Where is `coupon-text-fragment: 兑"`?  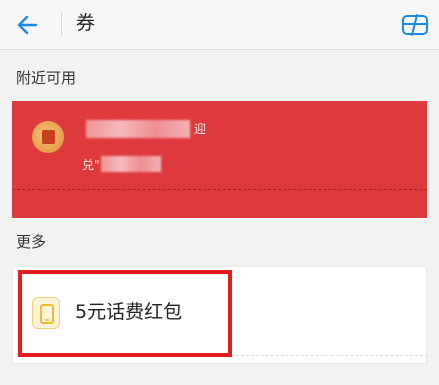 coupon-text-fragment: 兑" is located at coordinates (91, 165).